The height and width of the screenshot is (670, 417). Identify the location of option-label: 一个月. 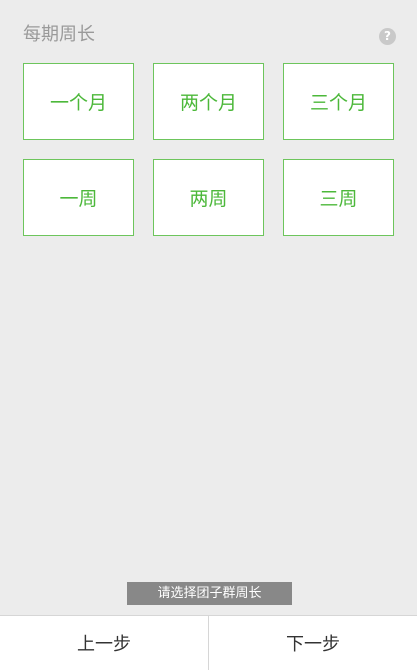
(78, 103).